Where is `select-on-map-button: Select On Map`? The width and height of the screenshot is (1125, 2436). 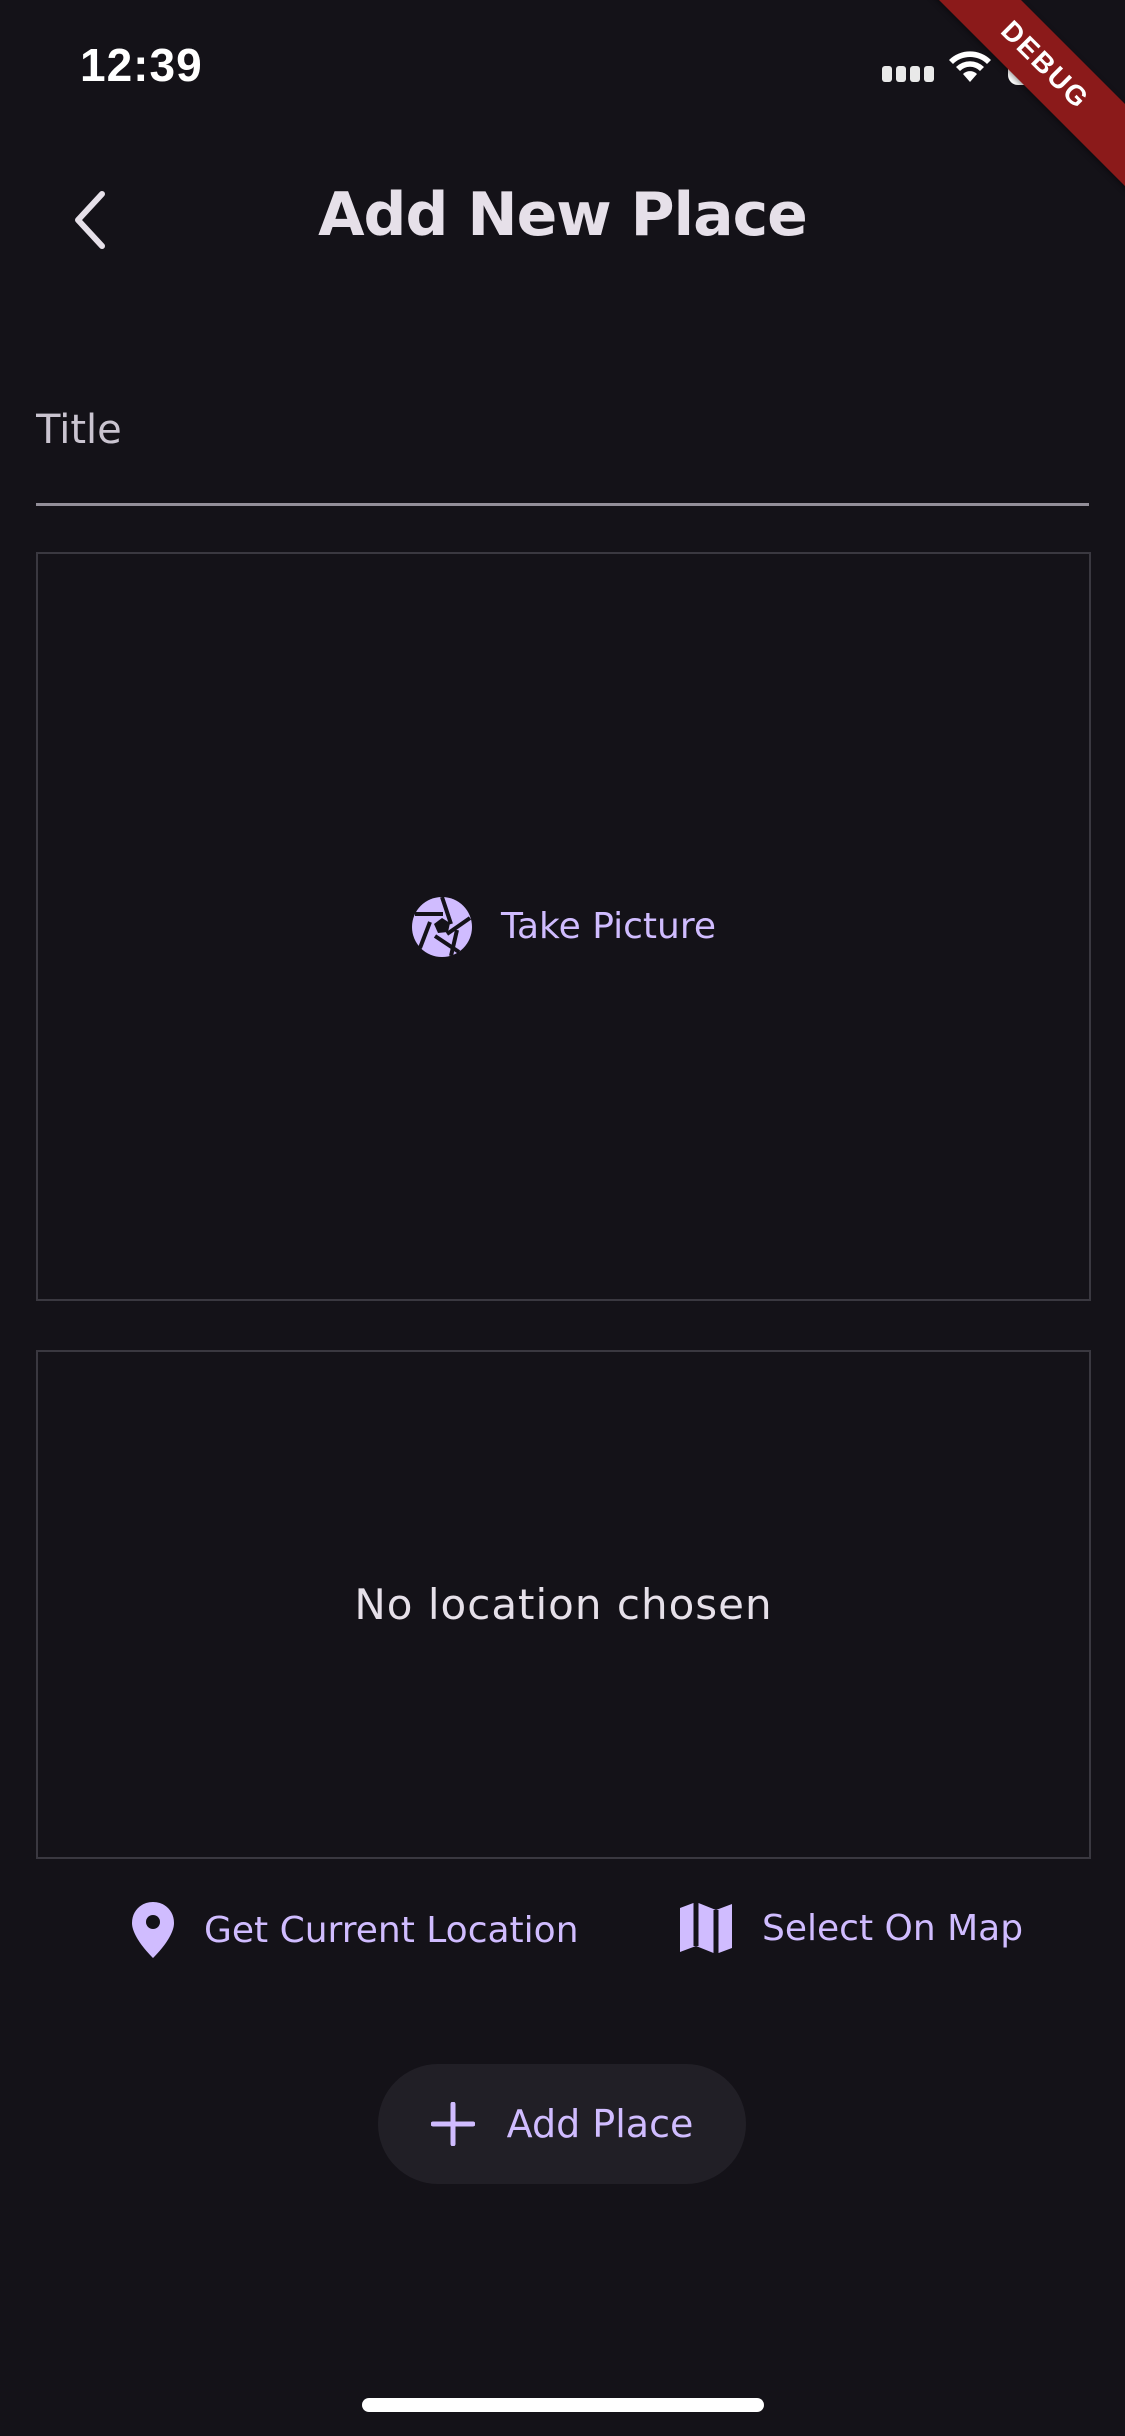 select-on-map-button: Select On Map is located at coordinates (850, 1928).